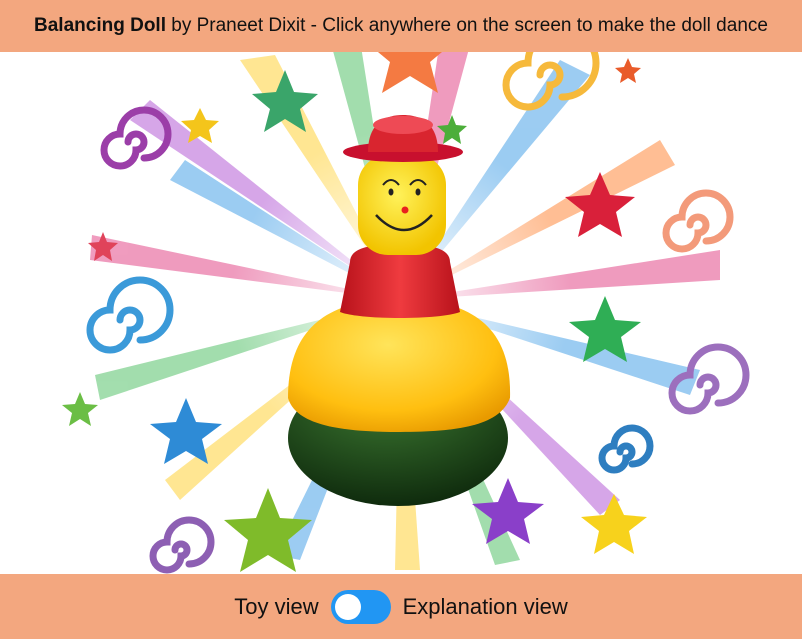 This screenshot has height=639, width=802. What do you see at coordinates (709, 379) in the screenshot?
I see `swirl-violet` at bounding box center [709, 379].